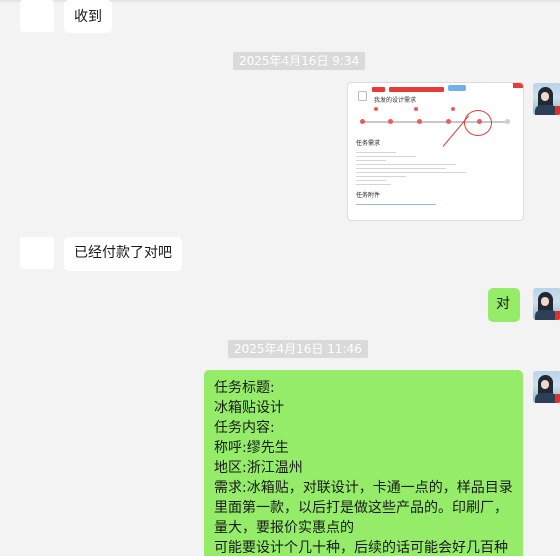  I want to click on task-title-label: 任务标题:, so click(244, 388).